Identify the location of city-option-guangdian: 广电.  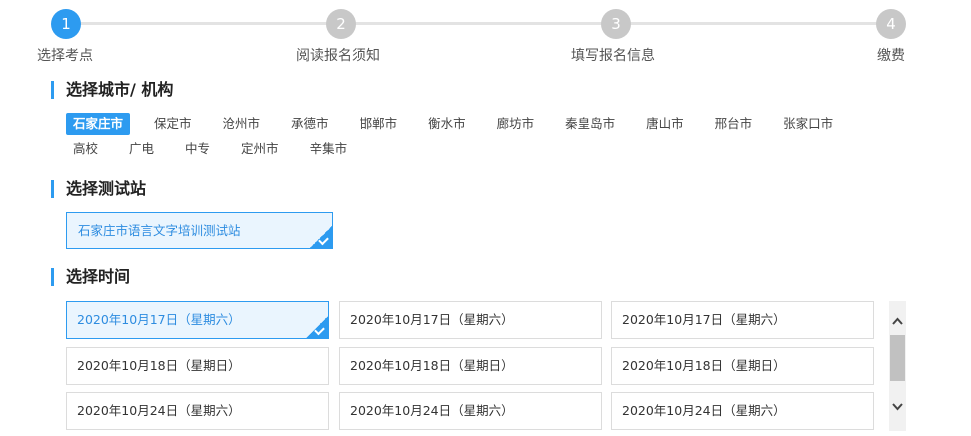
(141, 149).